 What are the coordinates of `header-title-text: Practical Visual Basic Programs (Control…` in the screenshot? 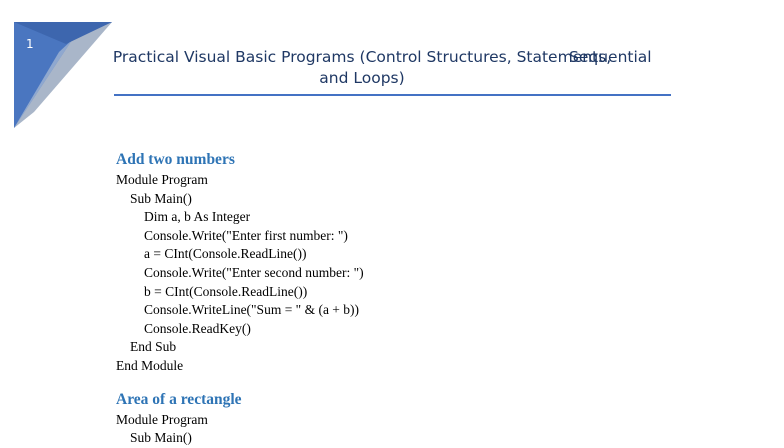 It's located at (362, 67).